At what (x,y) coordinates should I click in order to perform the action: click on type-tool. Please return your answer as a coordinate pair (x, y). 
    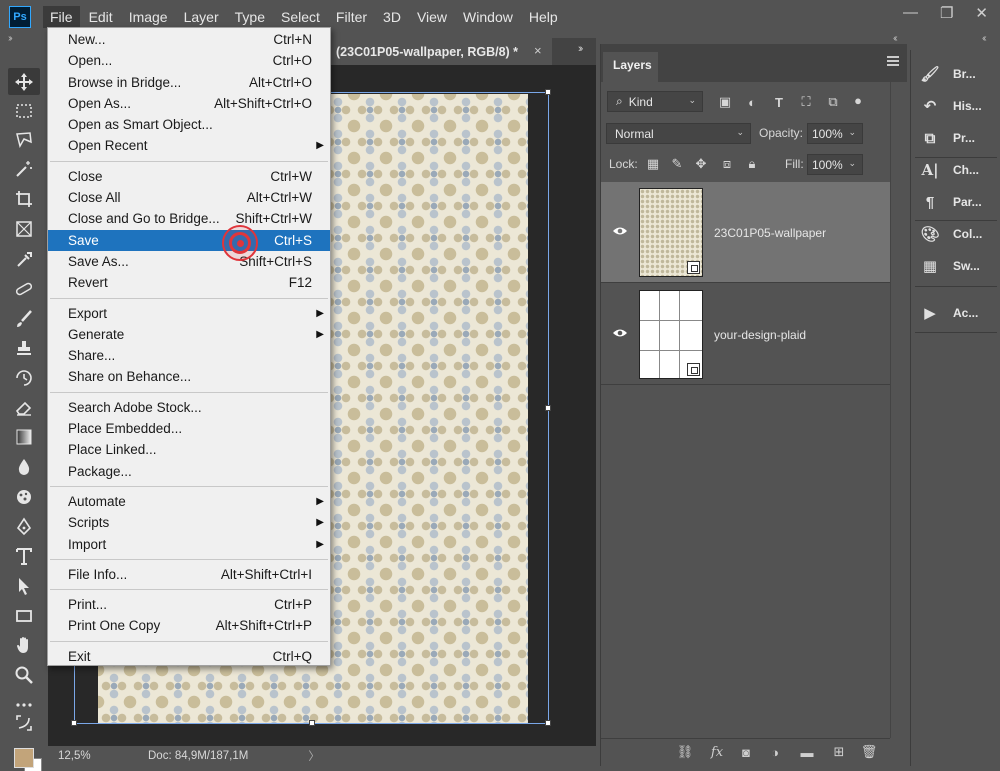
    Looking at the image, I should click on (24, 555).